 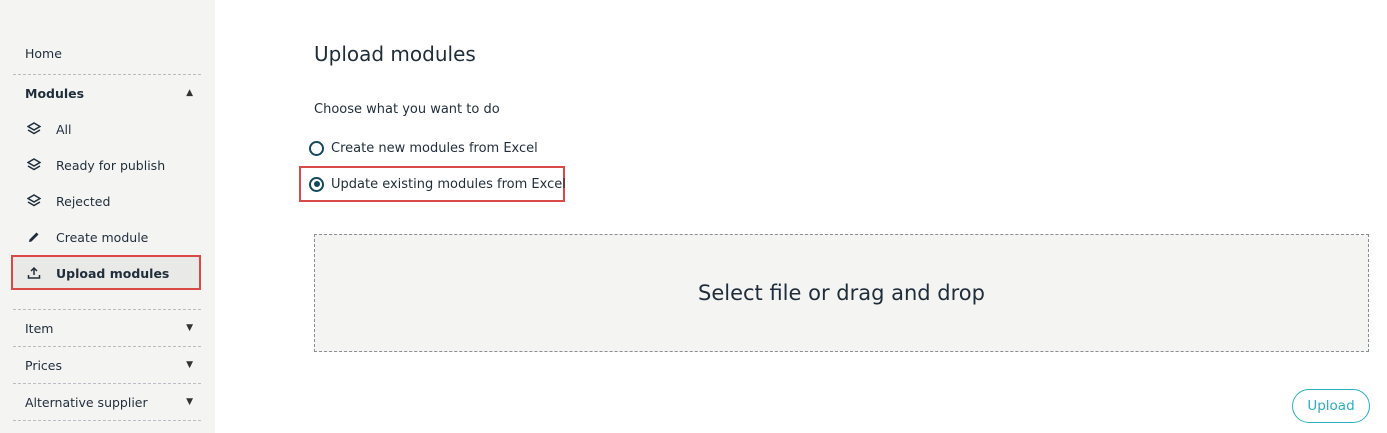 I want to click on sidebar-item-label: Create module, so click(x=102, y=237).